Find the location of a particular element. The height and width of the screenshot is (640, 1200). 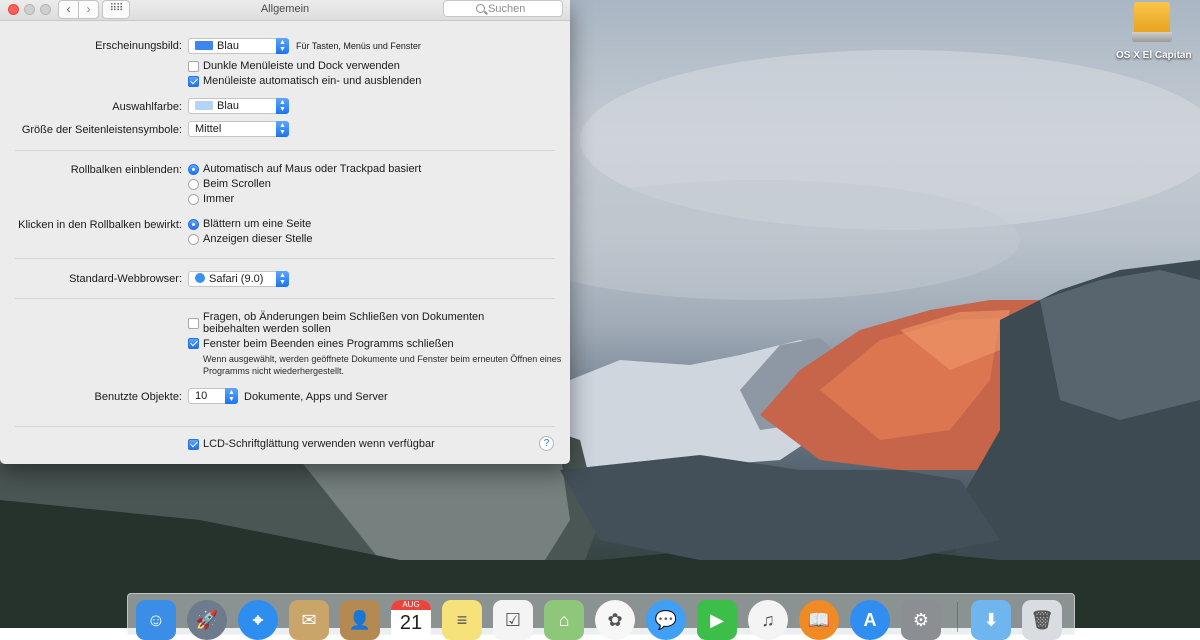

calendar-icon: AUG 21 is located at coordinates (411, 620).